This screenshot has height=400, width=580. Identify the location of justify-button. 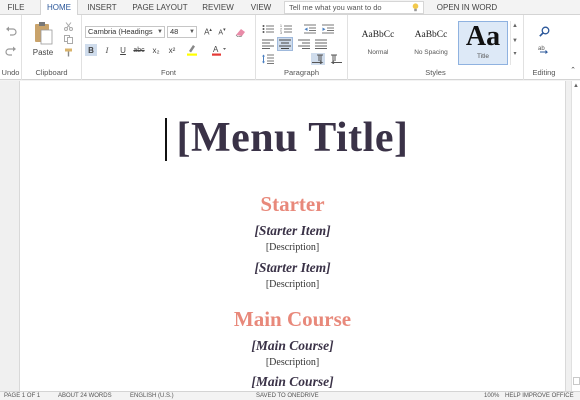
(321, 44).